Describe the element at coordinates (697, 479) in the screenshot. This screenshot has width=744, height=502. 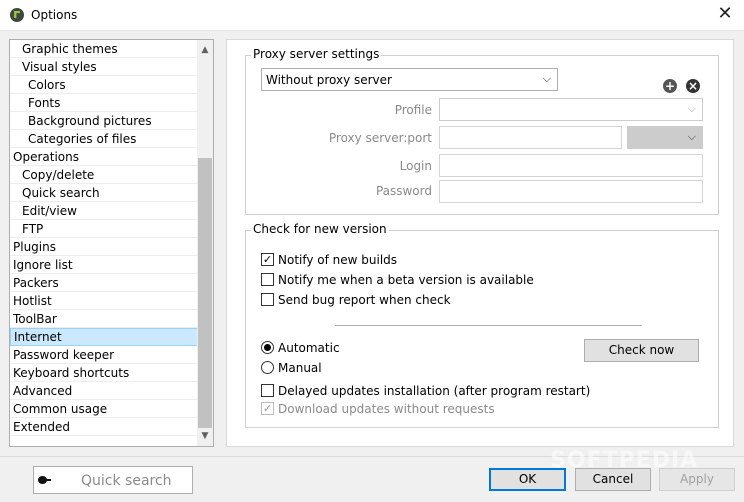
I see `apply-button: Apply` at that location.